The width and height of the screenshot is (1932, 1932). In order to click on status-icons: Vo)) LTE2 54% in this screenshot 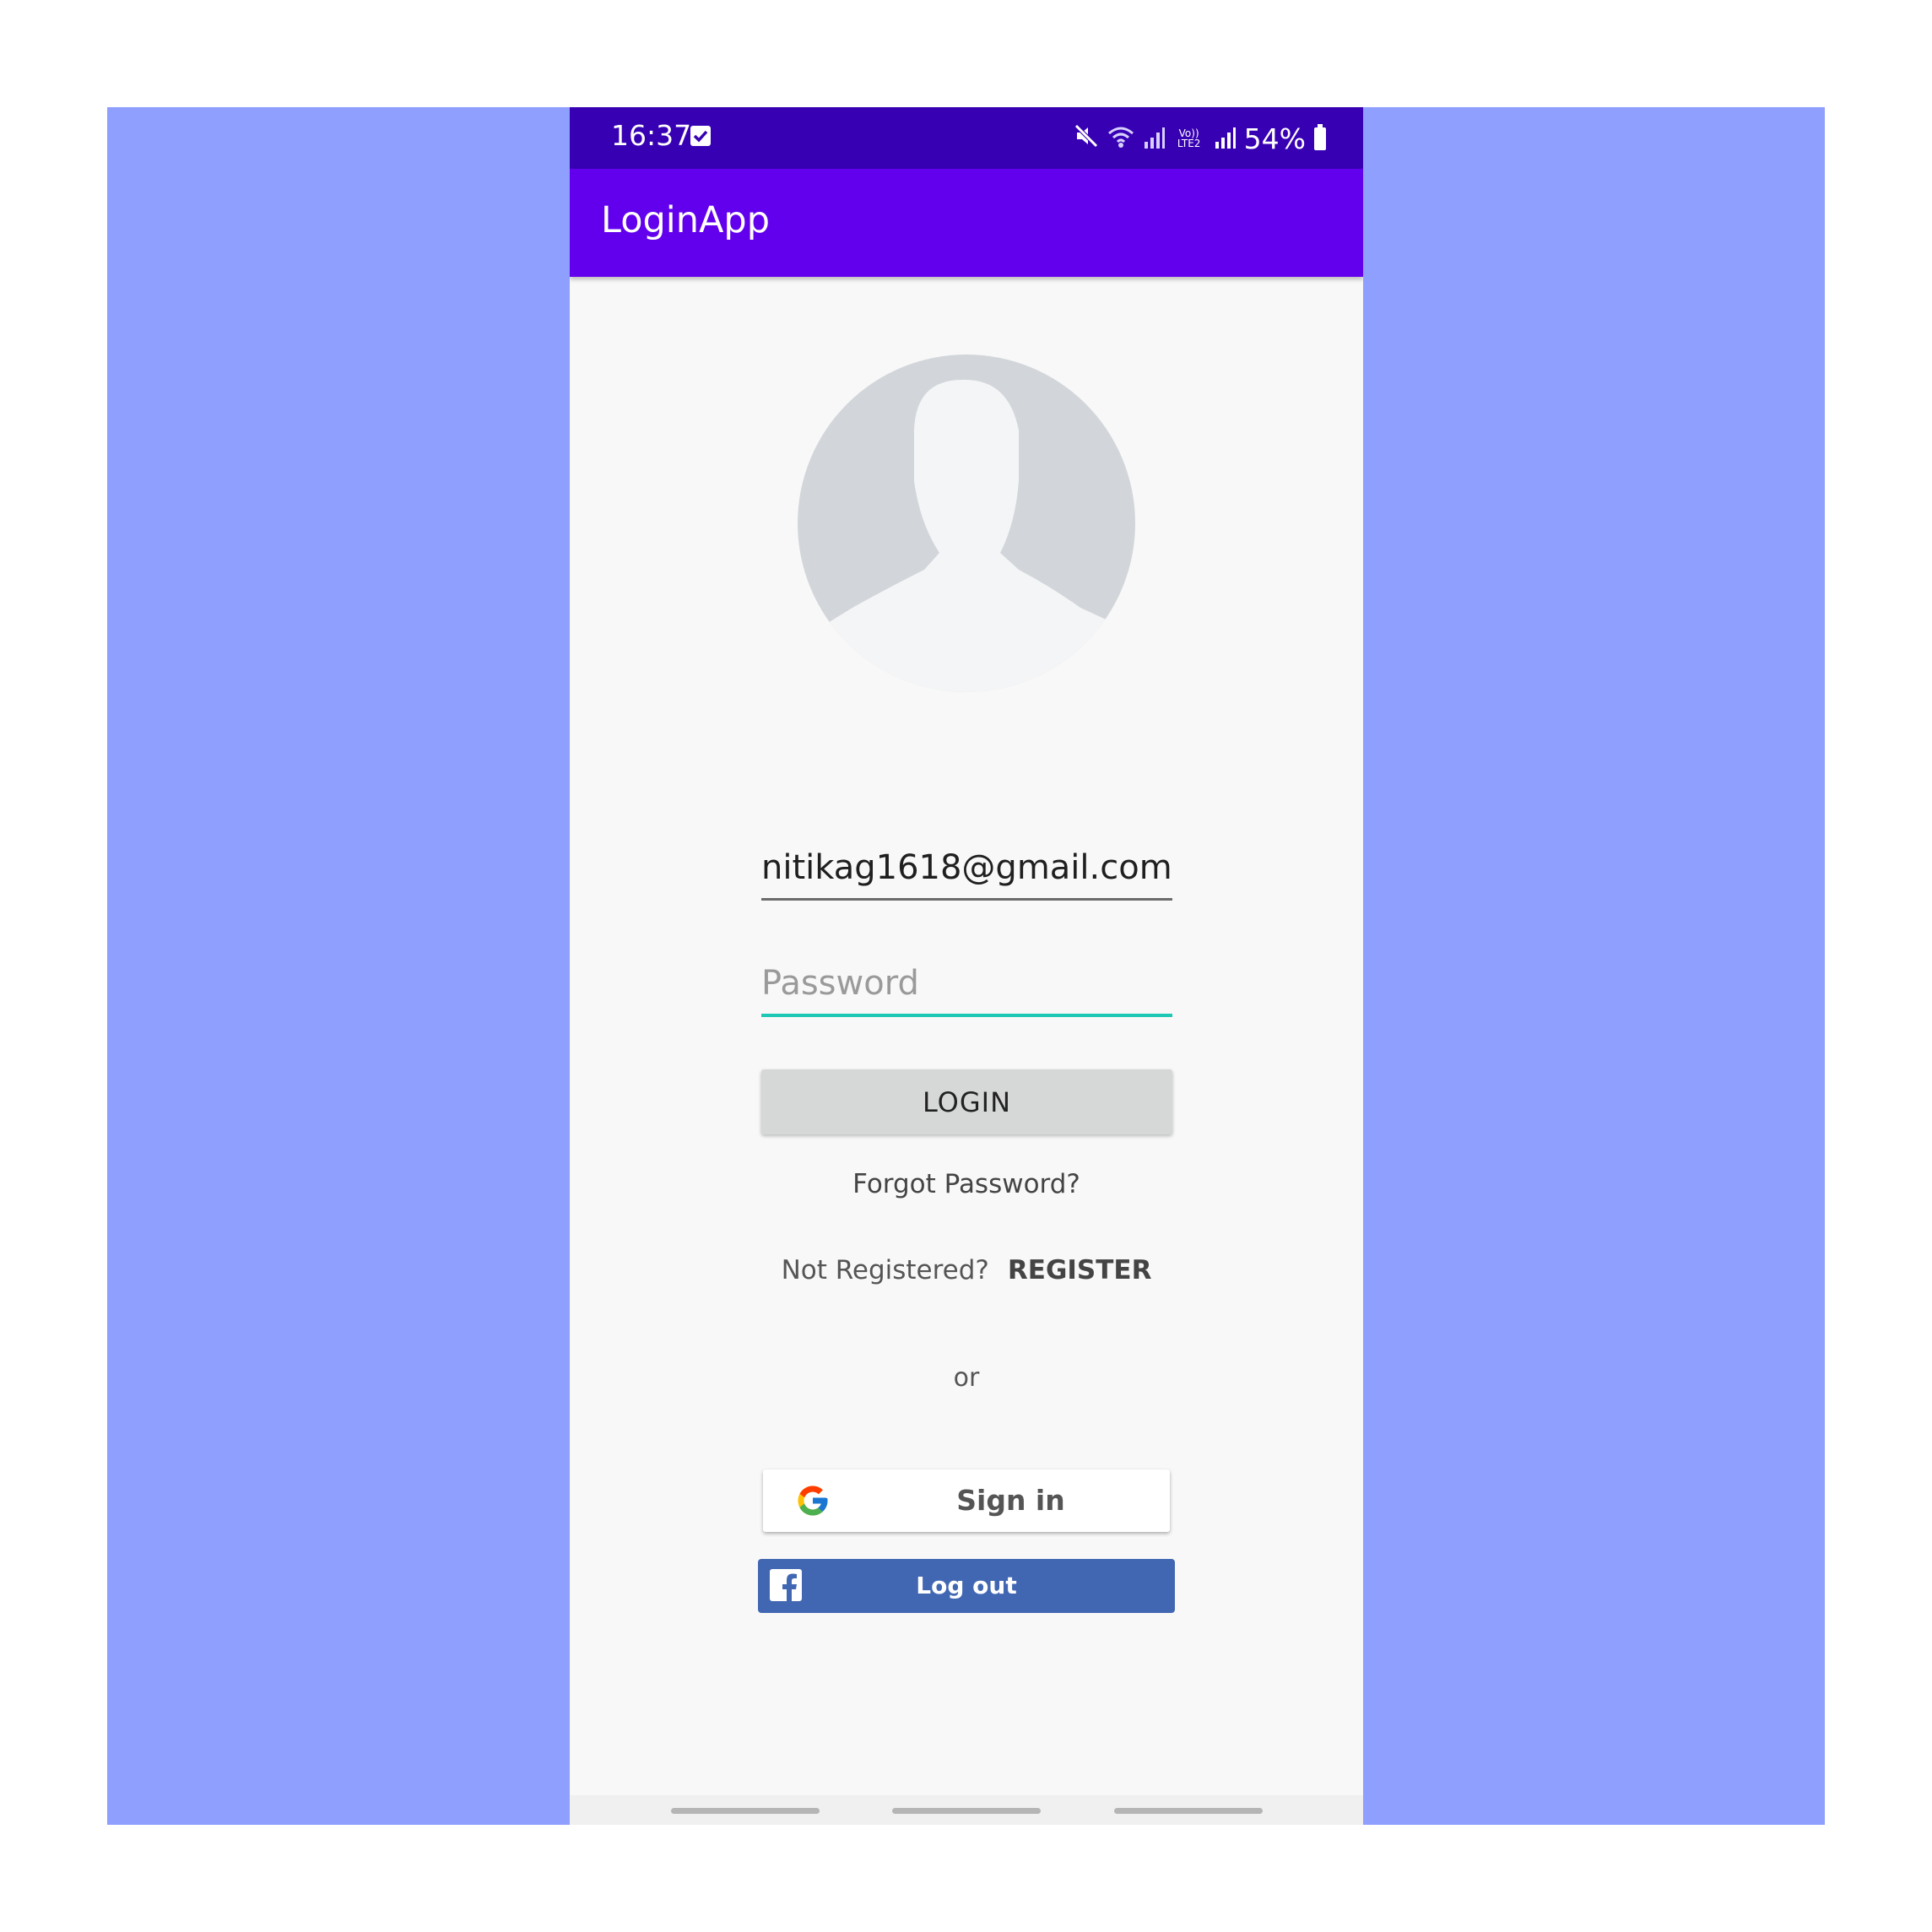, I will do `click(1200, 138)`.